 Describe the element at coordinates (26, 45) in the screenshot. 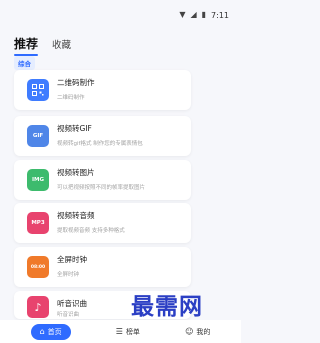

I see `tab-recommend: 推荐` at that location.